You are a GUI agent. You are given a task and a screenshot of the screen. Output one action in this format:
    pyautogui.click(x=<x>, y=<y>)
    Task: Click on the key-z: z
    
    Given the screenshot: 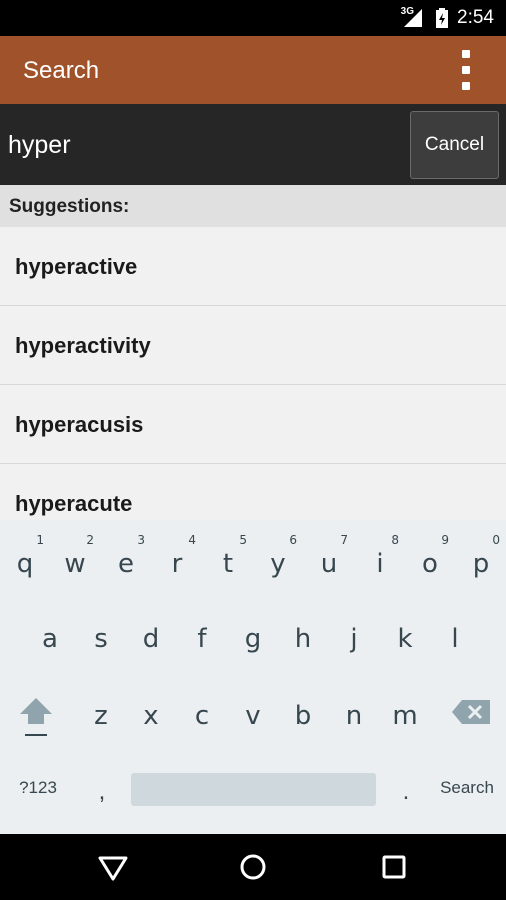 What is the action you would take?
    pyautogui.click(x=101, y=712)
    